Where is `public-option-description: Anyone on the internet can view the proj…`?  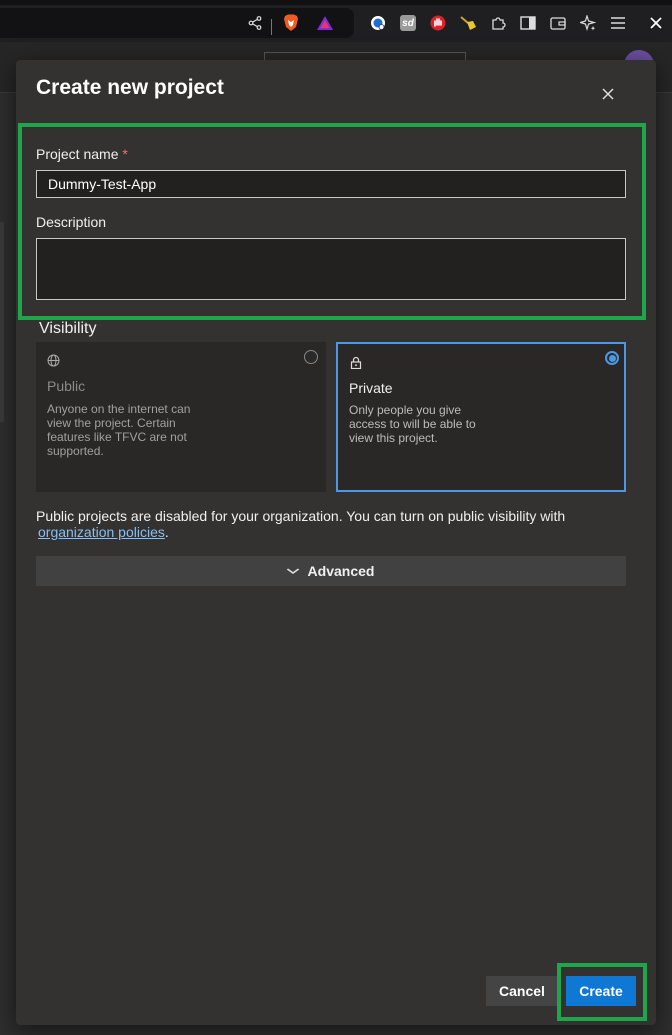 public-option-description: Anyone on the internet can view the proj… is located at coordinates (119, 430).